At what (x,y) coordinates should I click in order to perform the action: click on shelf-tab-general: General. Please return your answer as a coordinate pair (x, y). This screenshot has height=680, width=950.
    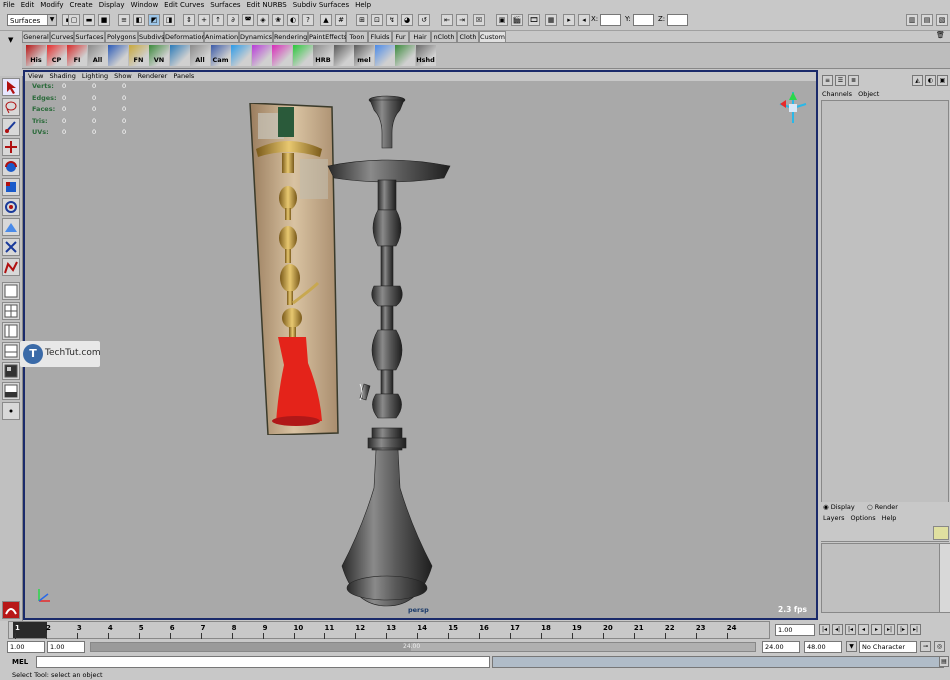
    Looking at the image, I should click on (36, 36).